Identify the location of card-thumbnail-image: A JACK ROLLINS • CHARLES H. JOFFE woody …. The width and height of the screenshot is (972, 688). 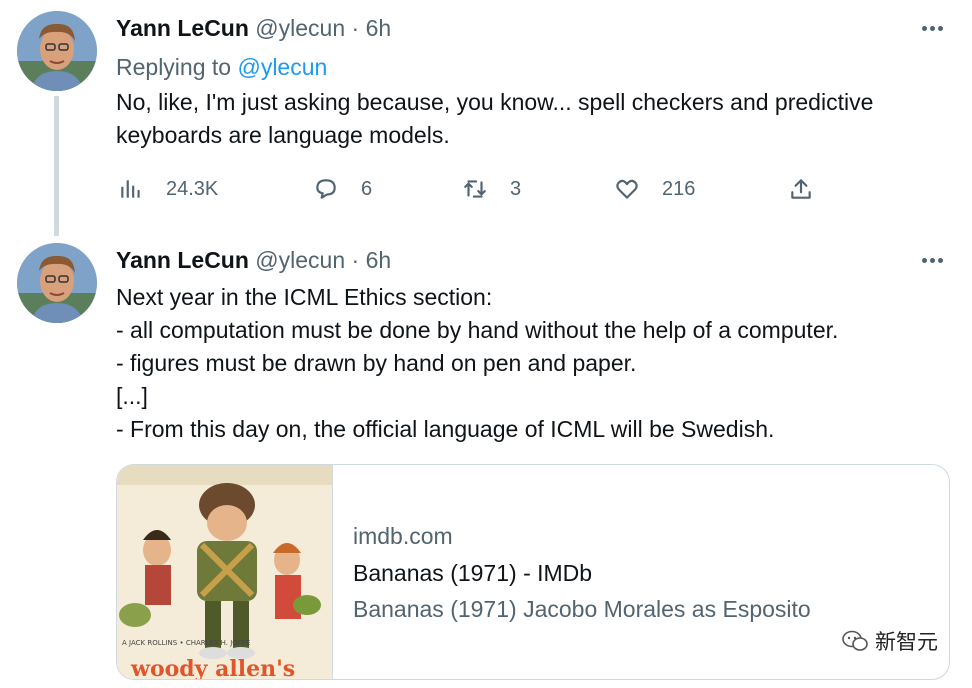
(225, 572).